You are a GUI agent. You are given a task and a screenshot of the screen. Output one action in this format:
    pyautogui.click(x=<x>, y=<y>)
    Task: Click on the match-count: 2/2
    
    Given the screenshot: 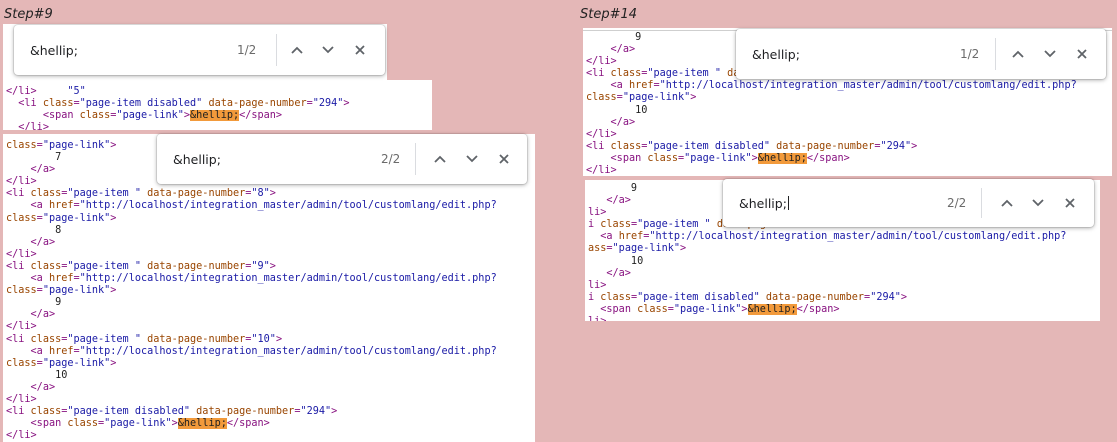 What is the action you would take?
    pyautogui.click(x=957, y=203)
    